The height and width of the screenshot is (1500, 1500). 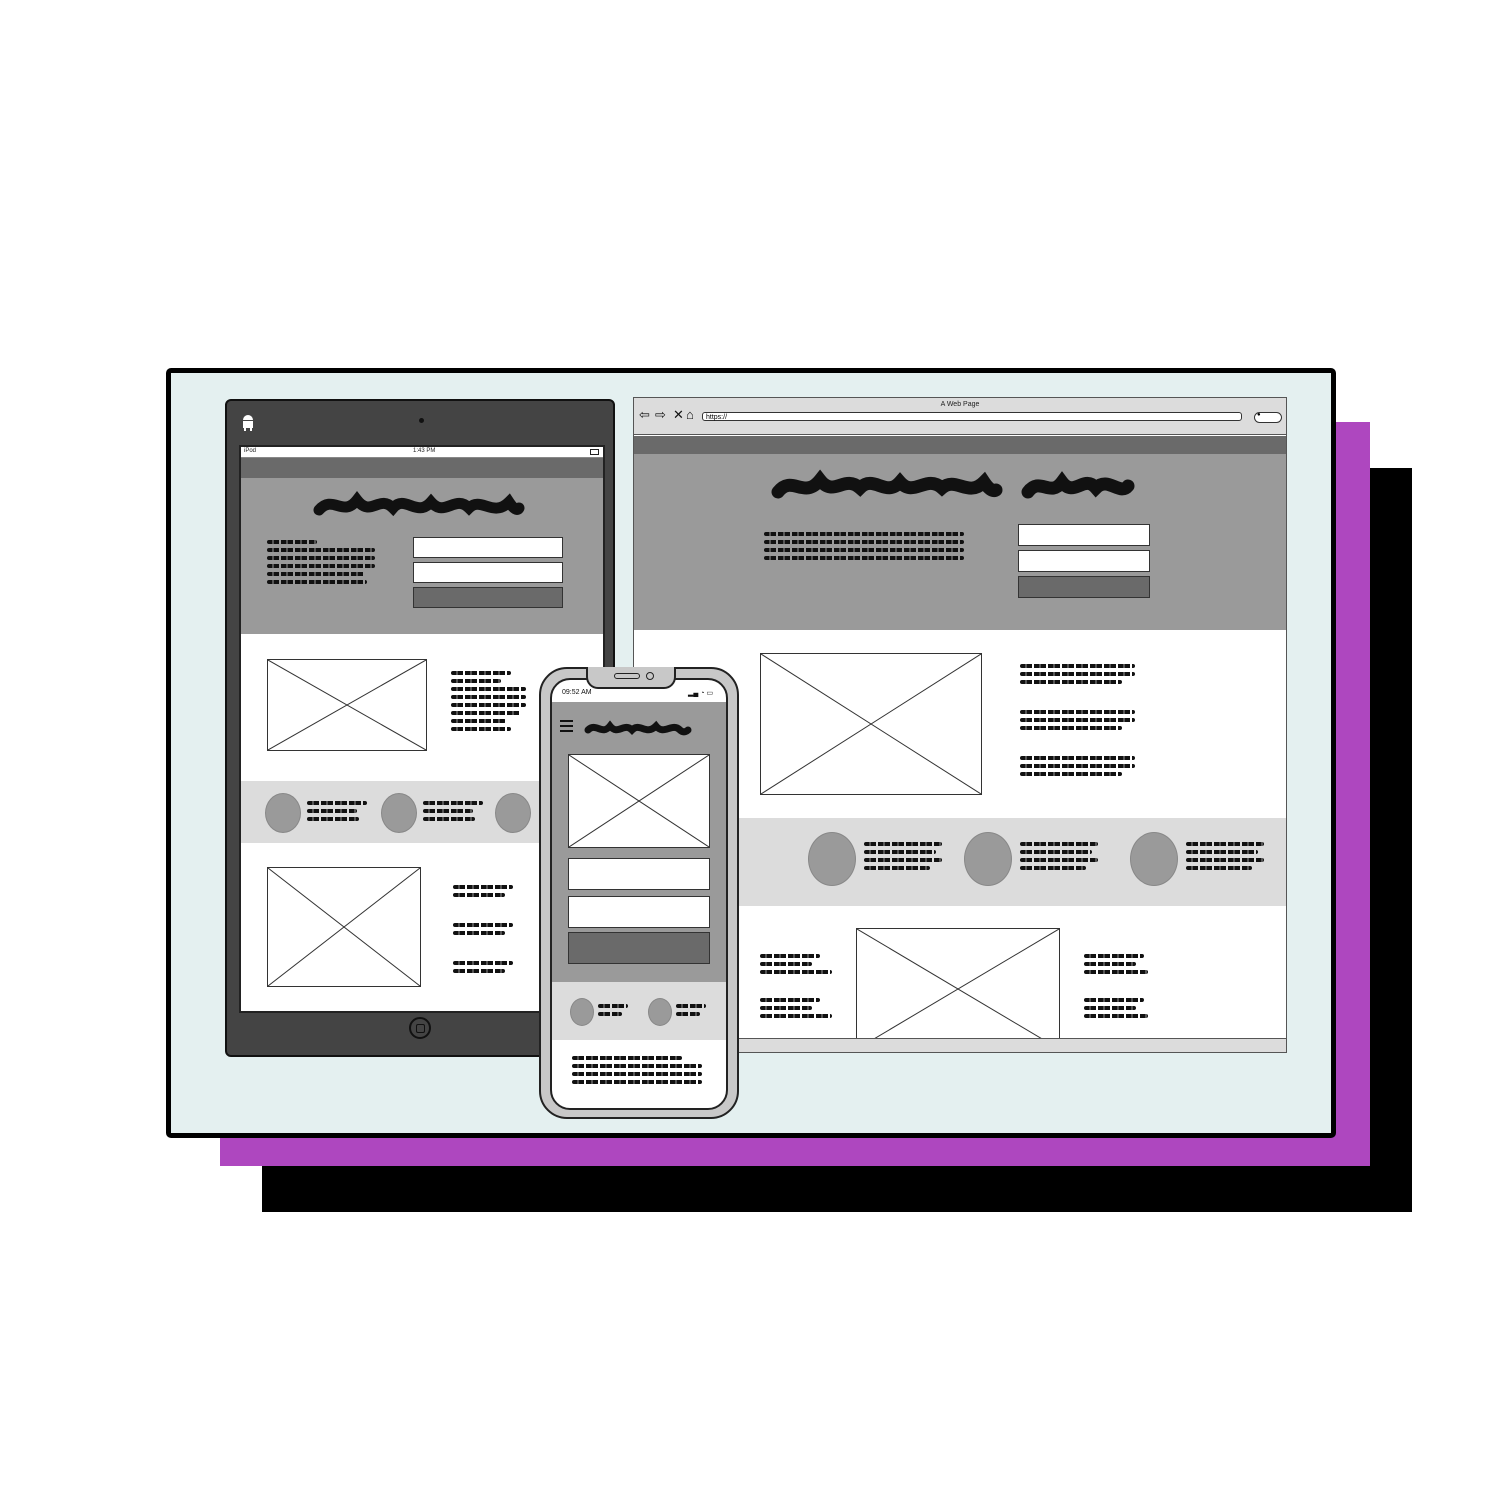 What do you see at coordinates (421, 420) in the screenshot?
I see `camera-dot` at bounding box center [421, 420].